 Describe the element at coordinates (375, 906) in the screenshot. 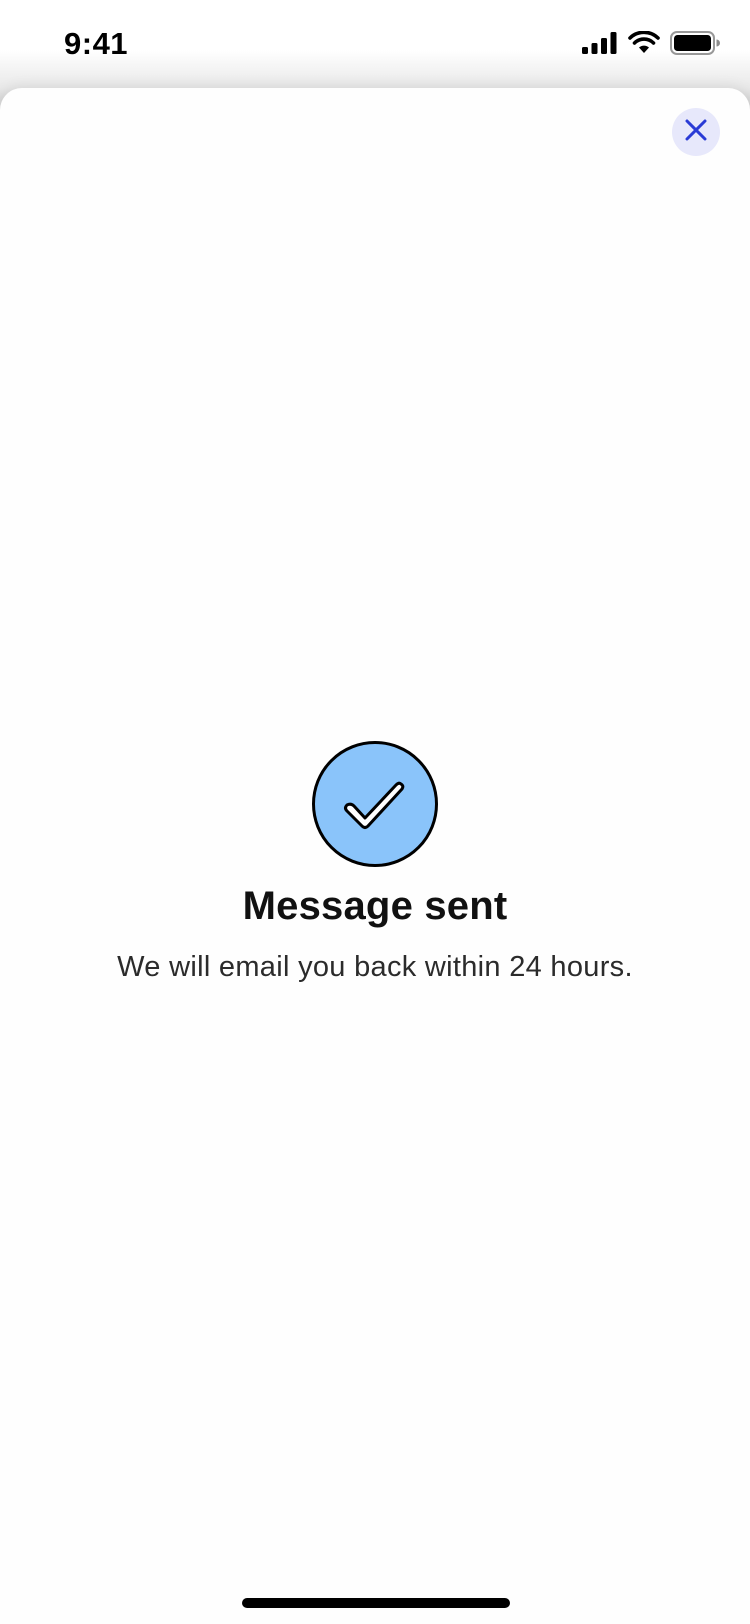

I see `confirmation-title: Message sent` at that location.